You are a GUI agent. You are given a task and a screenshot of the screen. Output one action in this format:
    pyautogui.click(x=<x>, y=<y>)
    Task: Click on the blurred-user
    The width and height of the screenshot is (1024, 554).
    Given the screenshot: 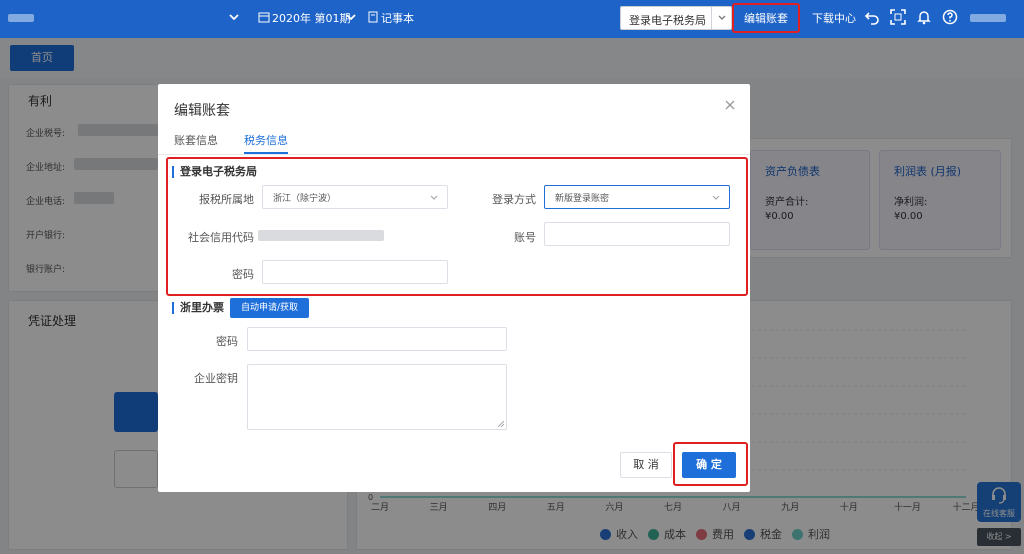 What is the action you would take?
    pyautogui.click(x=988, y=18)
    